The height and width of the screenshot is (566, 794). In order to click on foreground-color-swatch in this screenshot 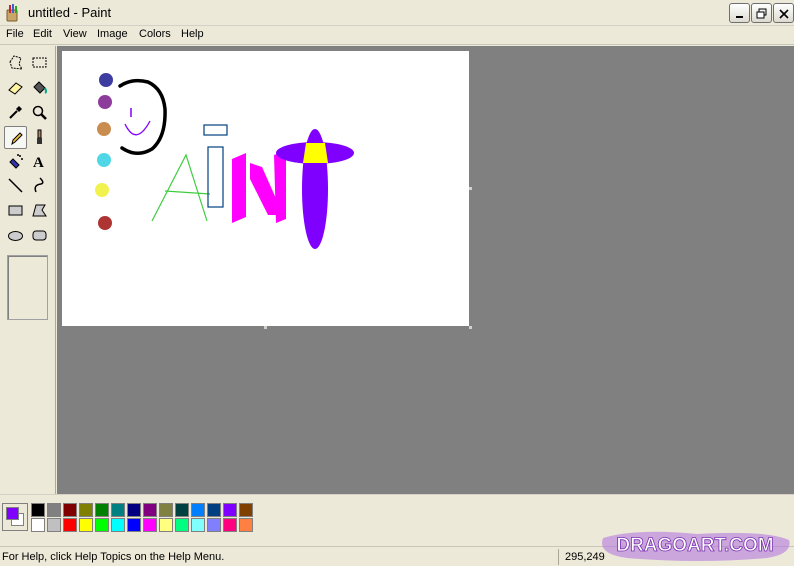, I will do `click(12, 513)`.